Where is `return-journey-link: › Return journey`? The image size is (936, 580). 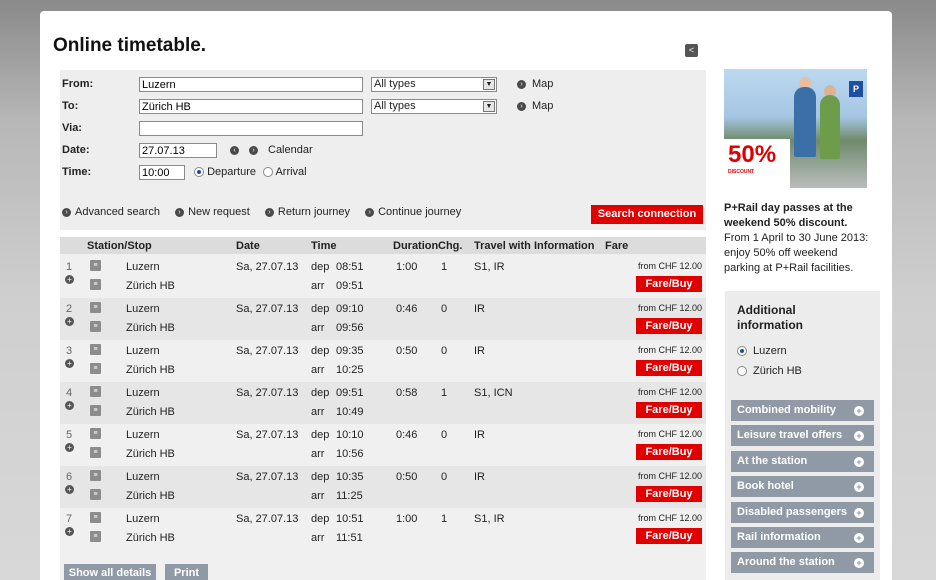 return-journey-link: › Return journey is located at coordinates (307, 212).